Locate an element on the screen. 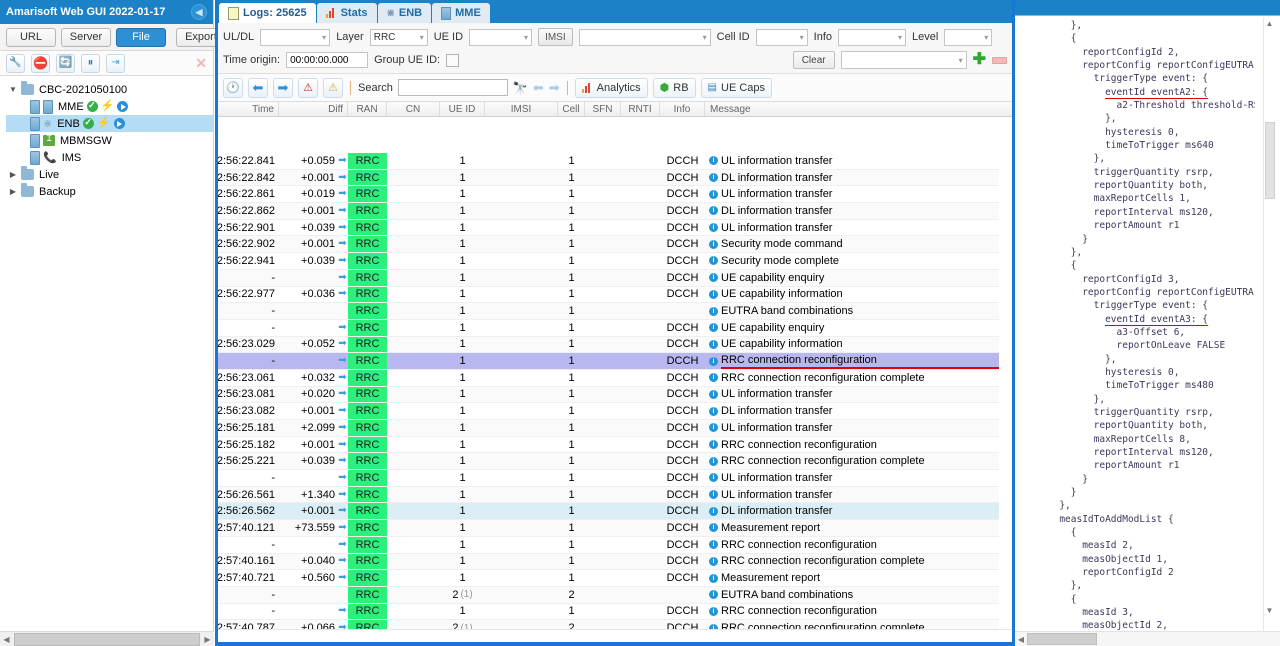 The height and width of the screenshot is (646, 1280). plug-icon: ⇥ is located at coordinates (115, 63).